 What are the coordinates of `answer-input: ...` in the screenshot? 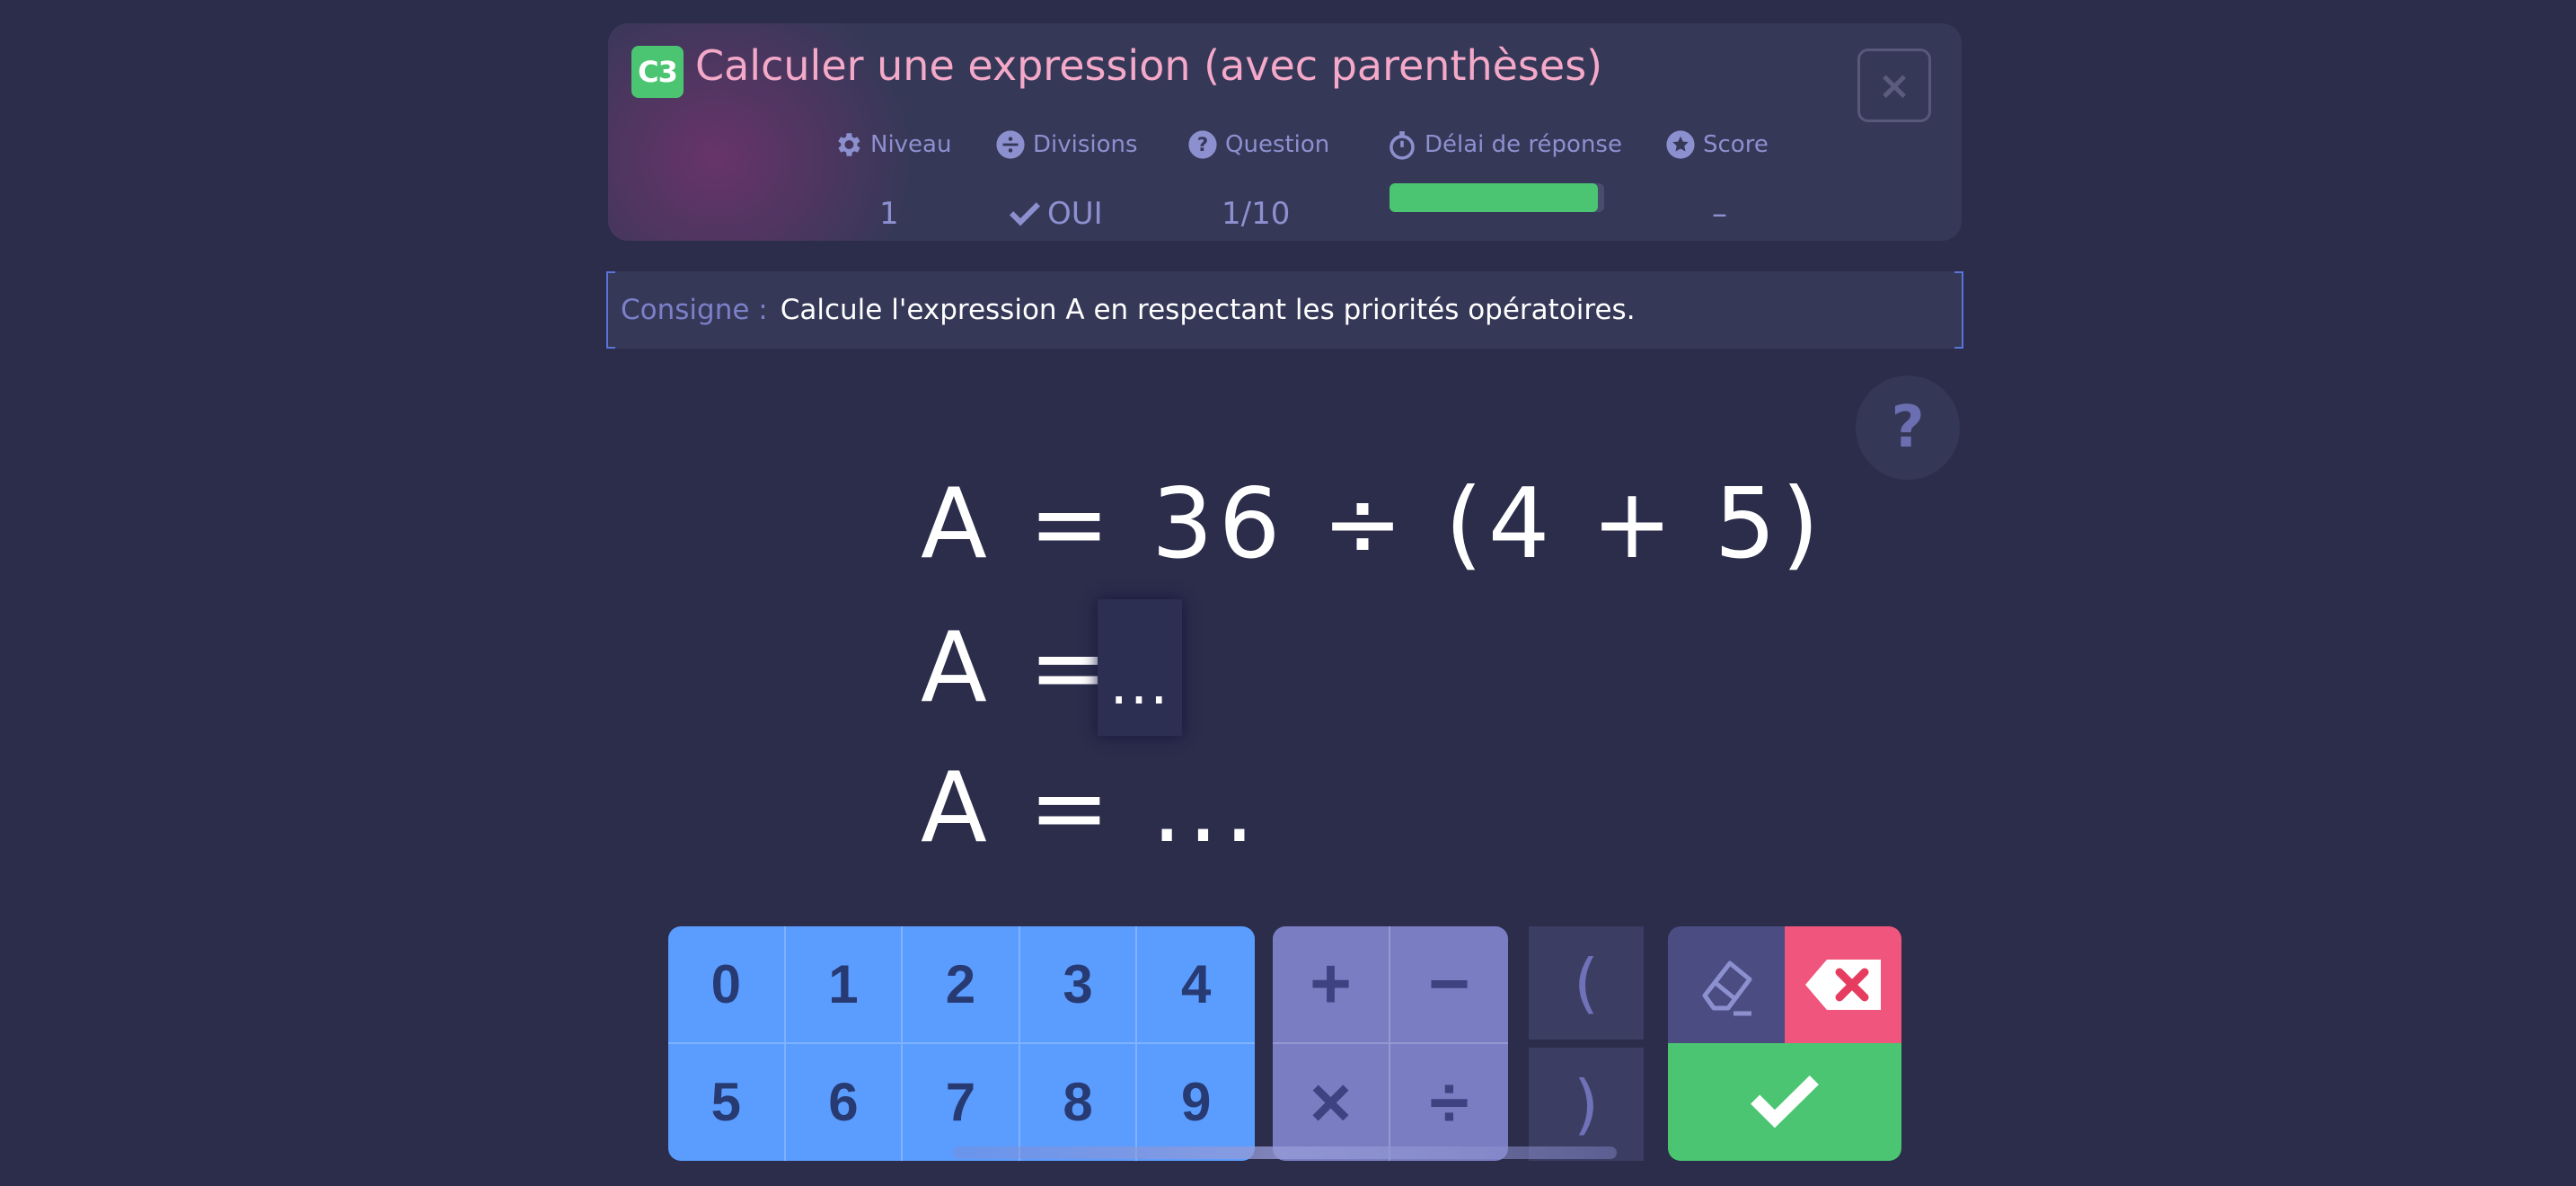 It's located at (1140, 667).